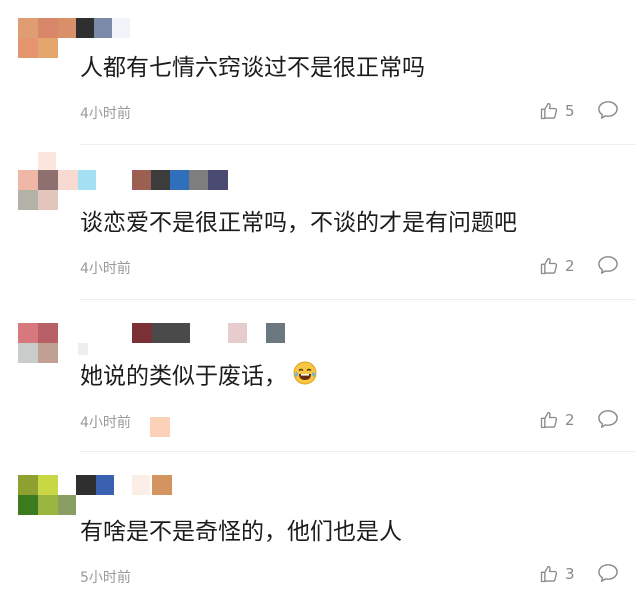 The width and height of the screenshot is (635, 597). I want to click on comment-bubble-icon, so click(608, 573).